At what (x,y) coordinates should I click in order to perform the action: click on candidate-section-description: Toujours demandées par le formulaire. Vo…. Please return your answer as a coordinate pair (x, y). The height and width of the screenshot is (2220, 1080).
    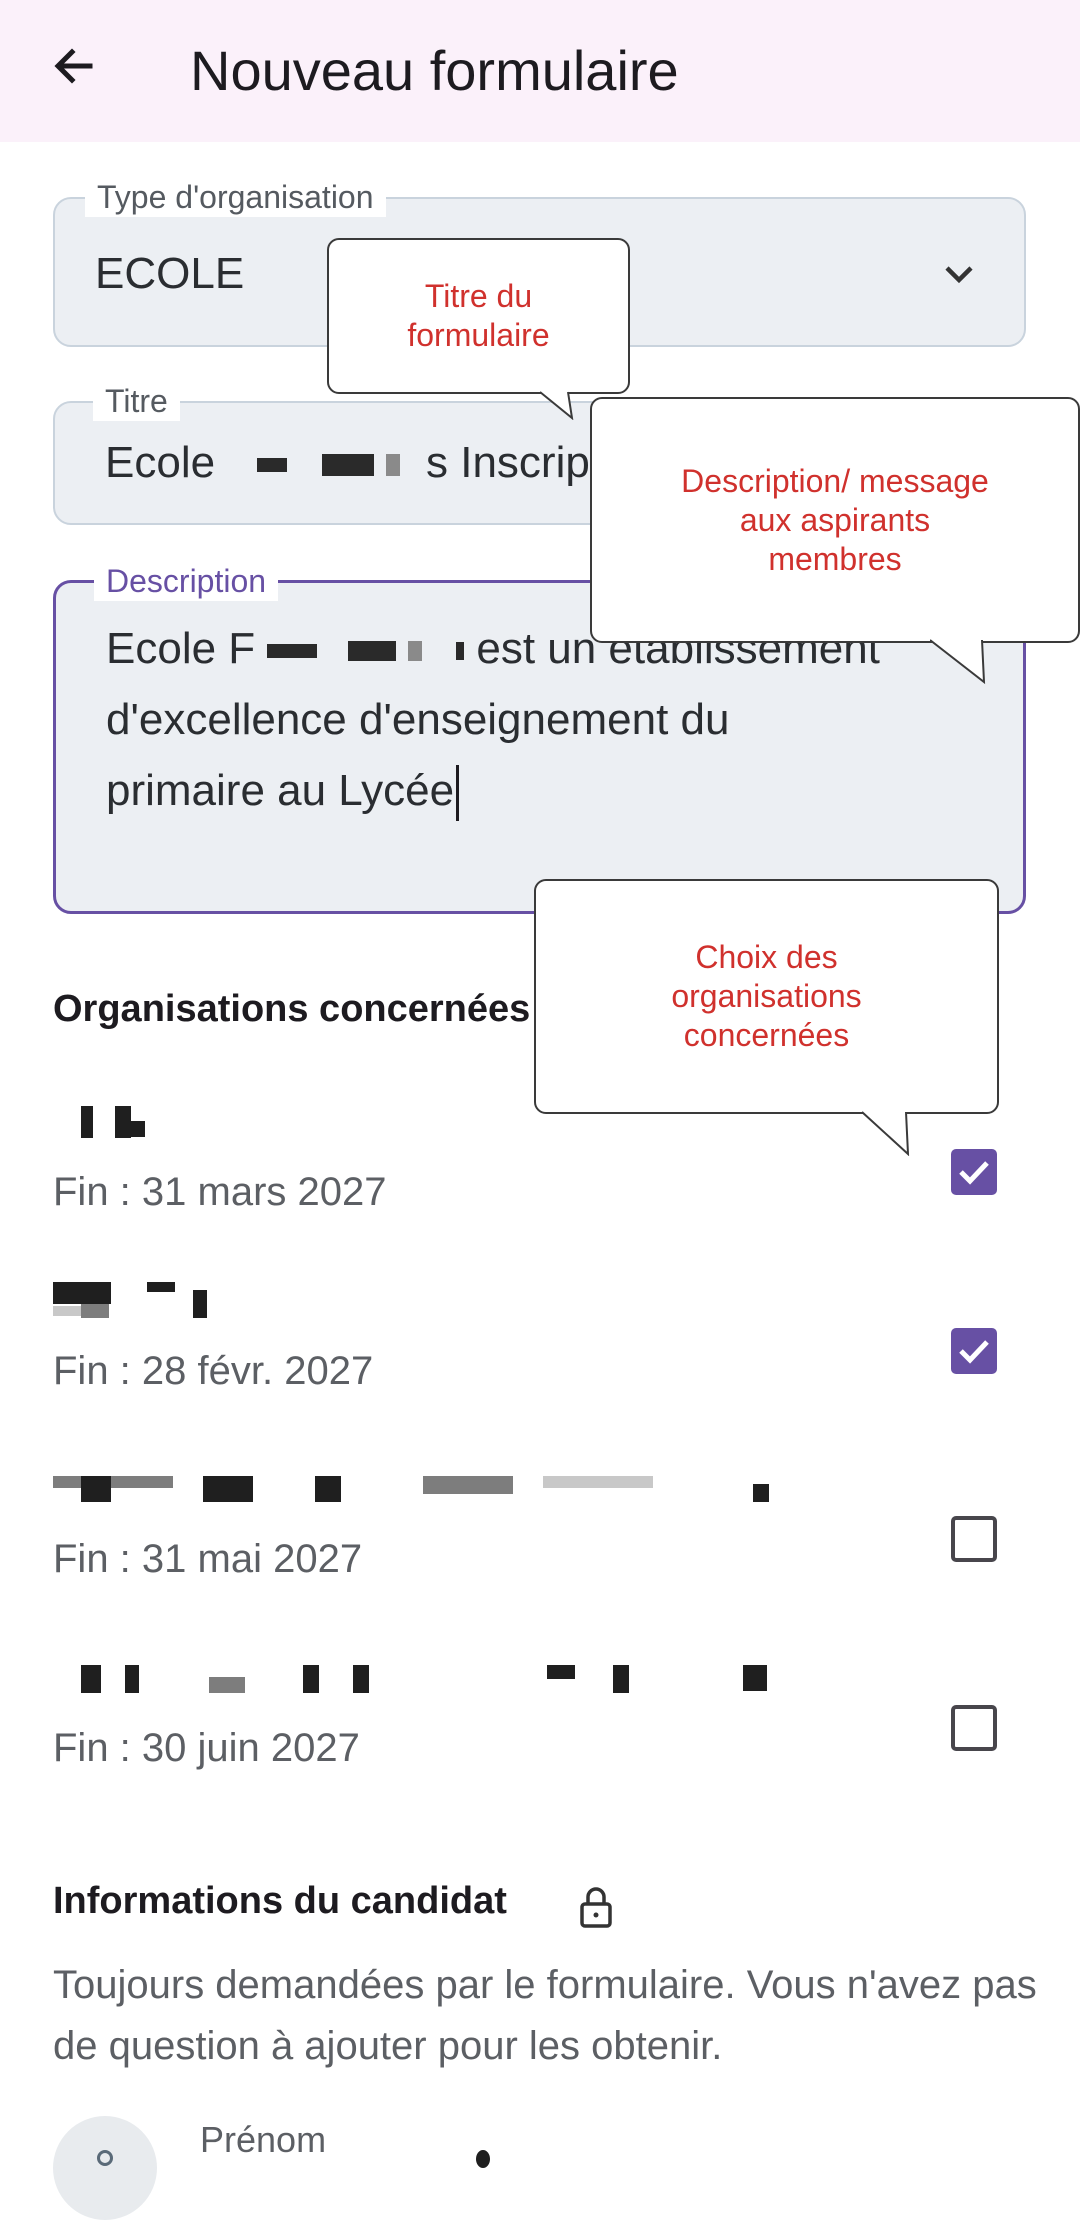
    Looking at the image, I should click on (545, 2015).